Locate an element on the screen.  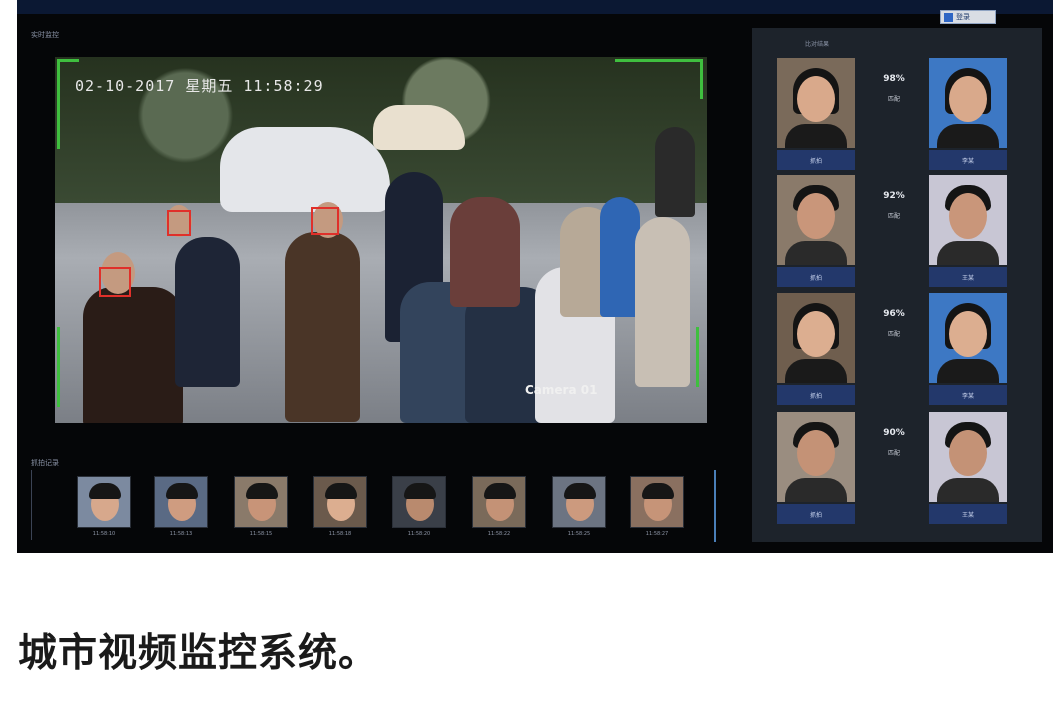
capture-time: 11:58:10 is located at coordinates (104, 534).